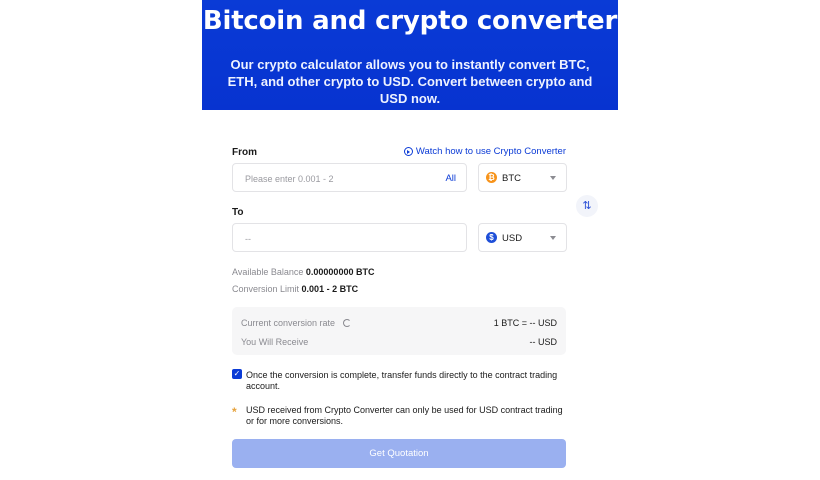  Describe the element at coordinates (525, 323) in the screenshot. I see `conversion-rate-value: 1 BTC = -- USD` at that location.